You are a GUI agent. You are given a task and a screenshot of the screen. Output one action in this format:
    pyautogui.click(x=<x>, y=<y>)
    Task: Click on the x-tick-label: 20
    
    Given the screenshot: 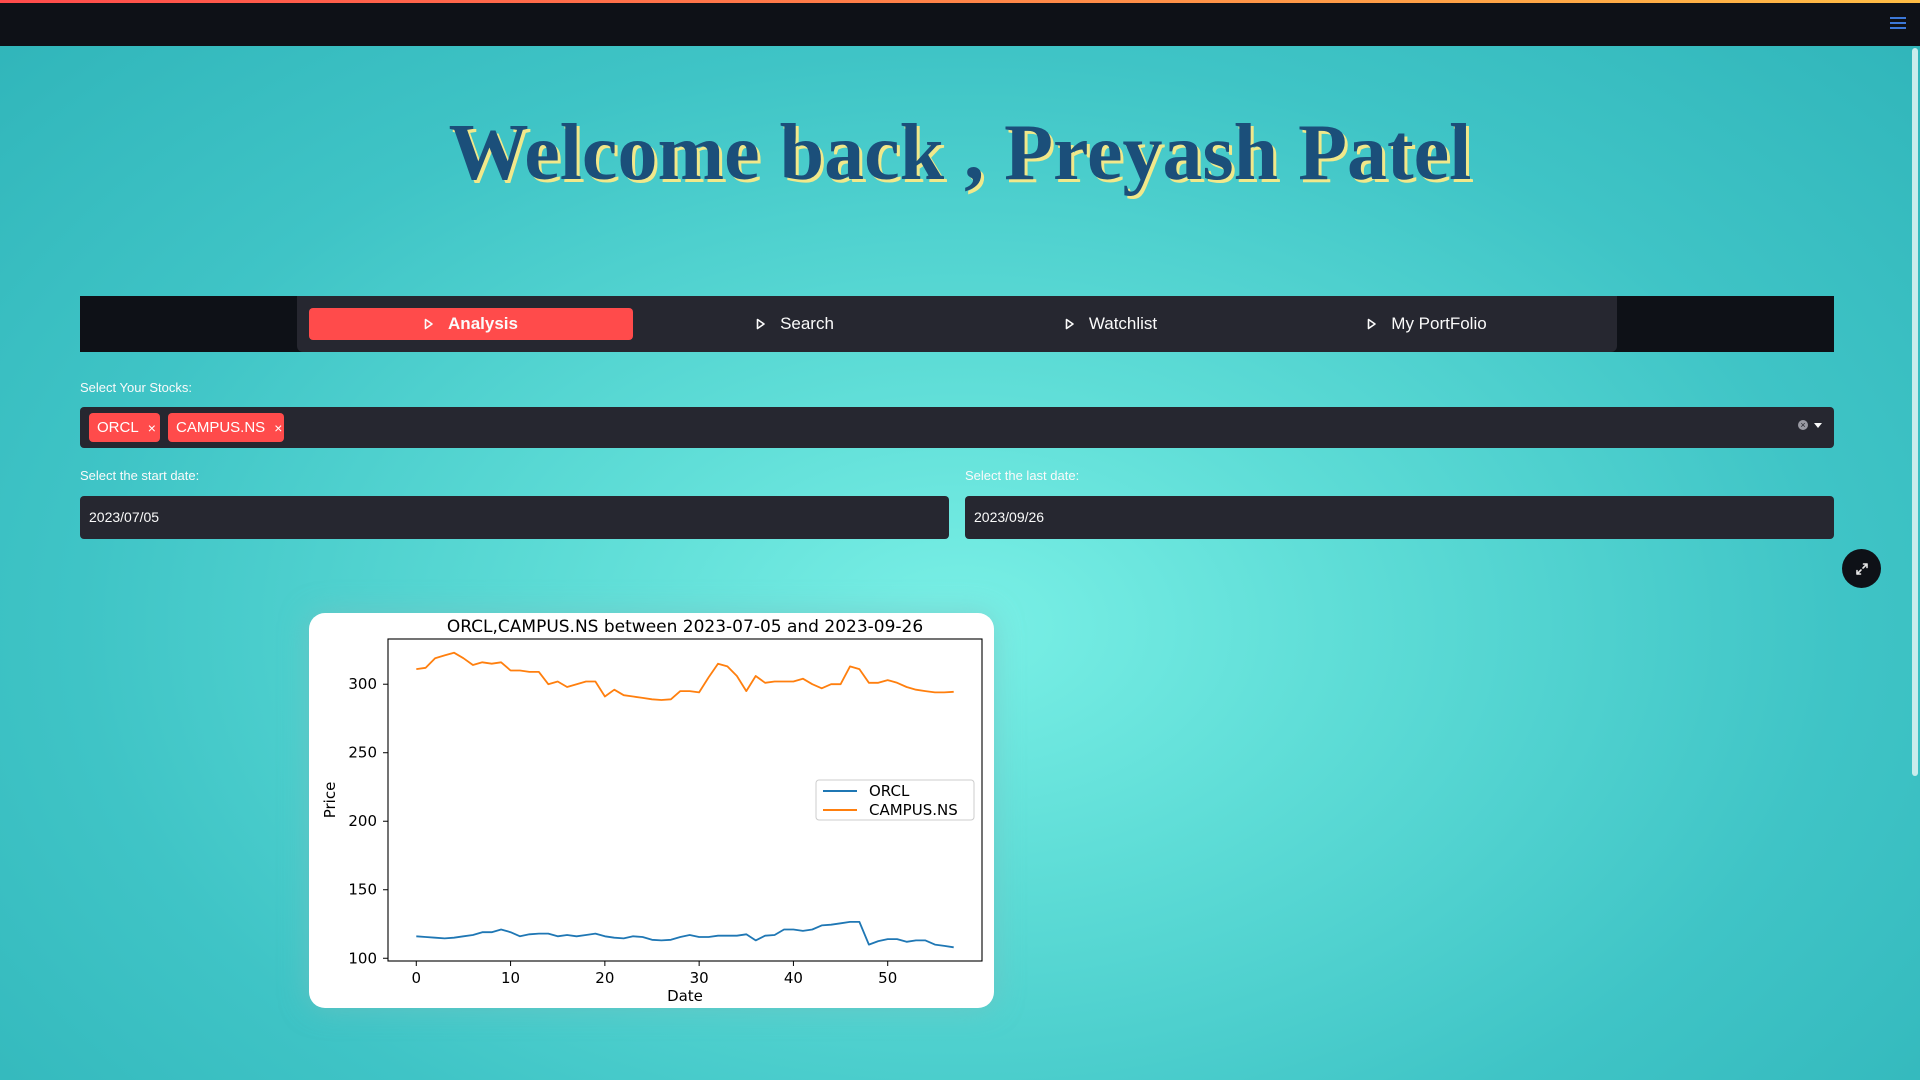 What is the action you would take?
    pyautogui.click(x=604, y=978)
    